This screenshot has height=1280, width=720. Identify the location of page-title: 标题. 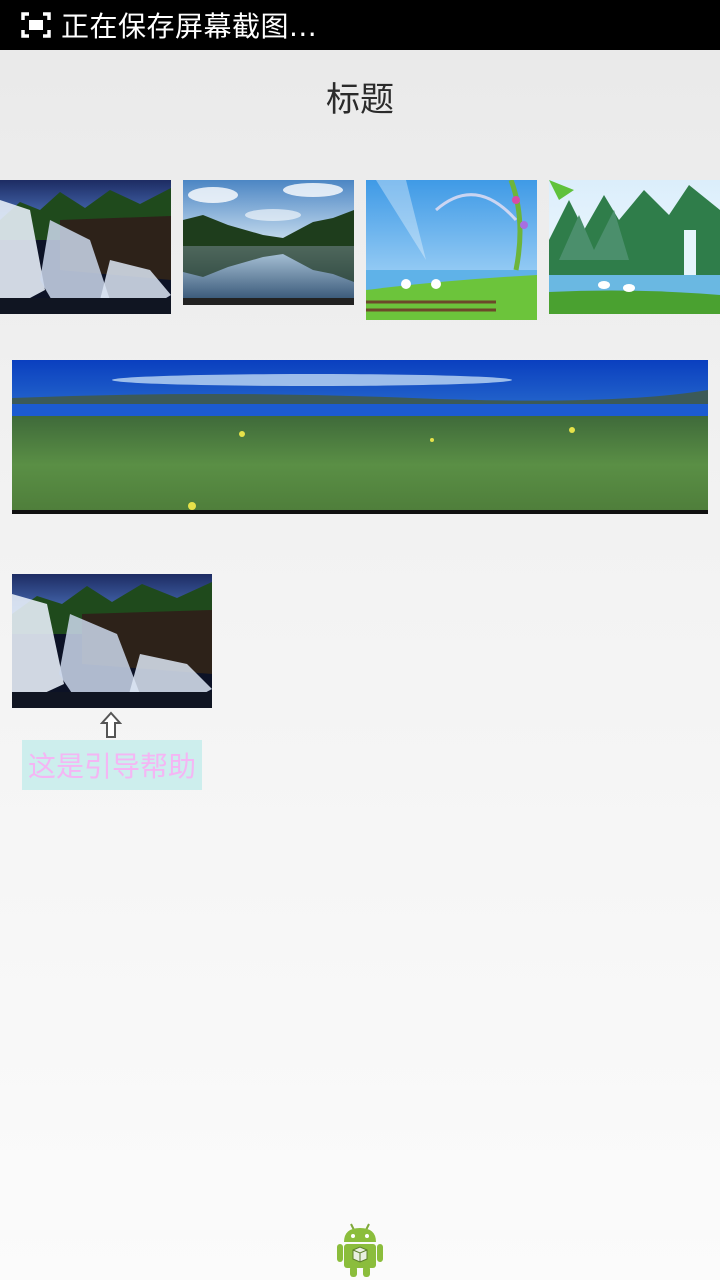
(360, 100).